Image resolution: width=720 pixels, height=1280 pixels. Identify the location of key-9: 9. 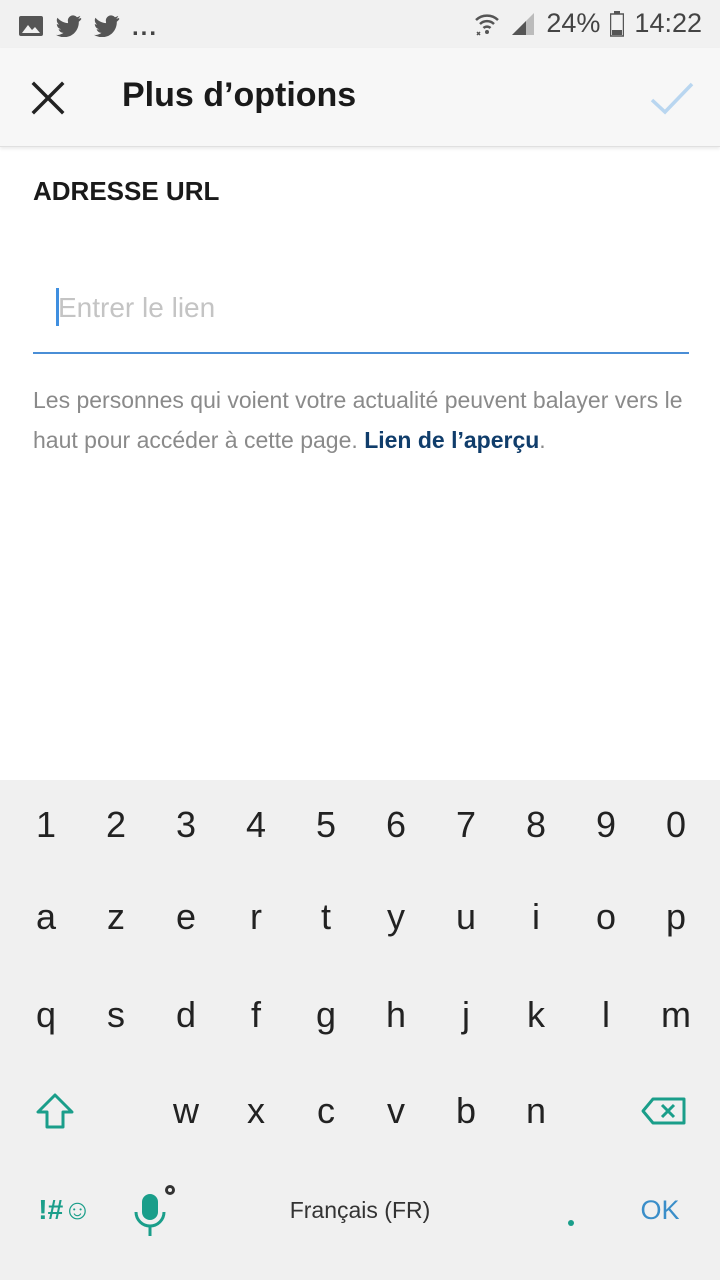
(606, 825).